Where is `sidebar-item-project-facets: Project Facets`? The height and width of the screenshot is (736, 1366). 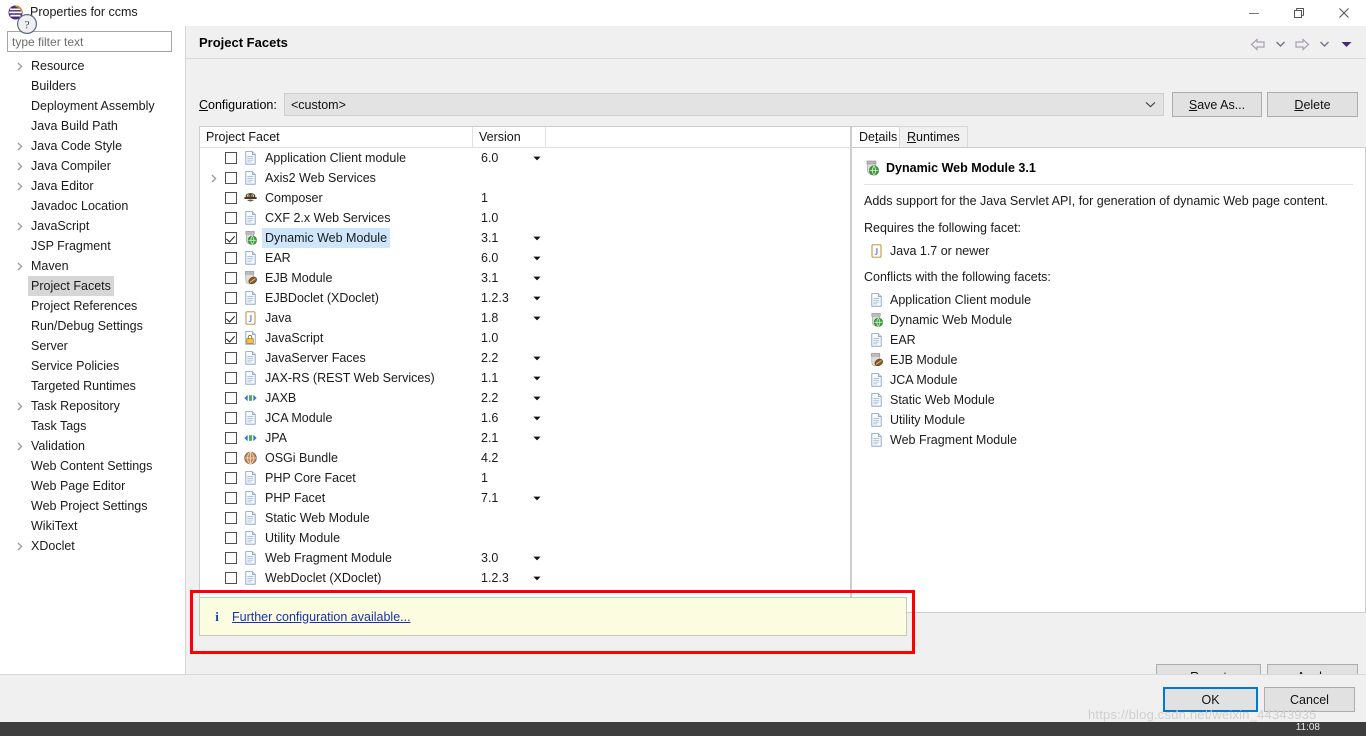 sidebar-item-project-facets: Project Facets is located at coordinates (92, 286).